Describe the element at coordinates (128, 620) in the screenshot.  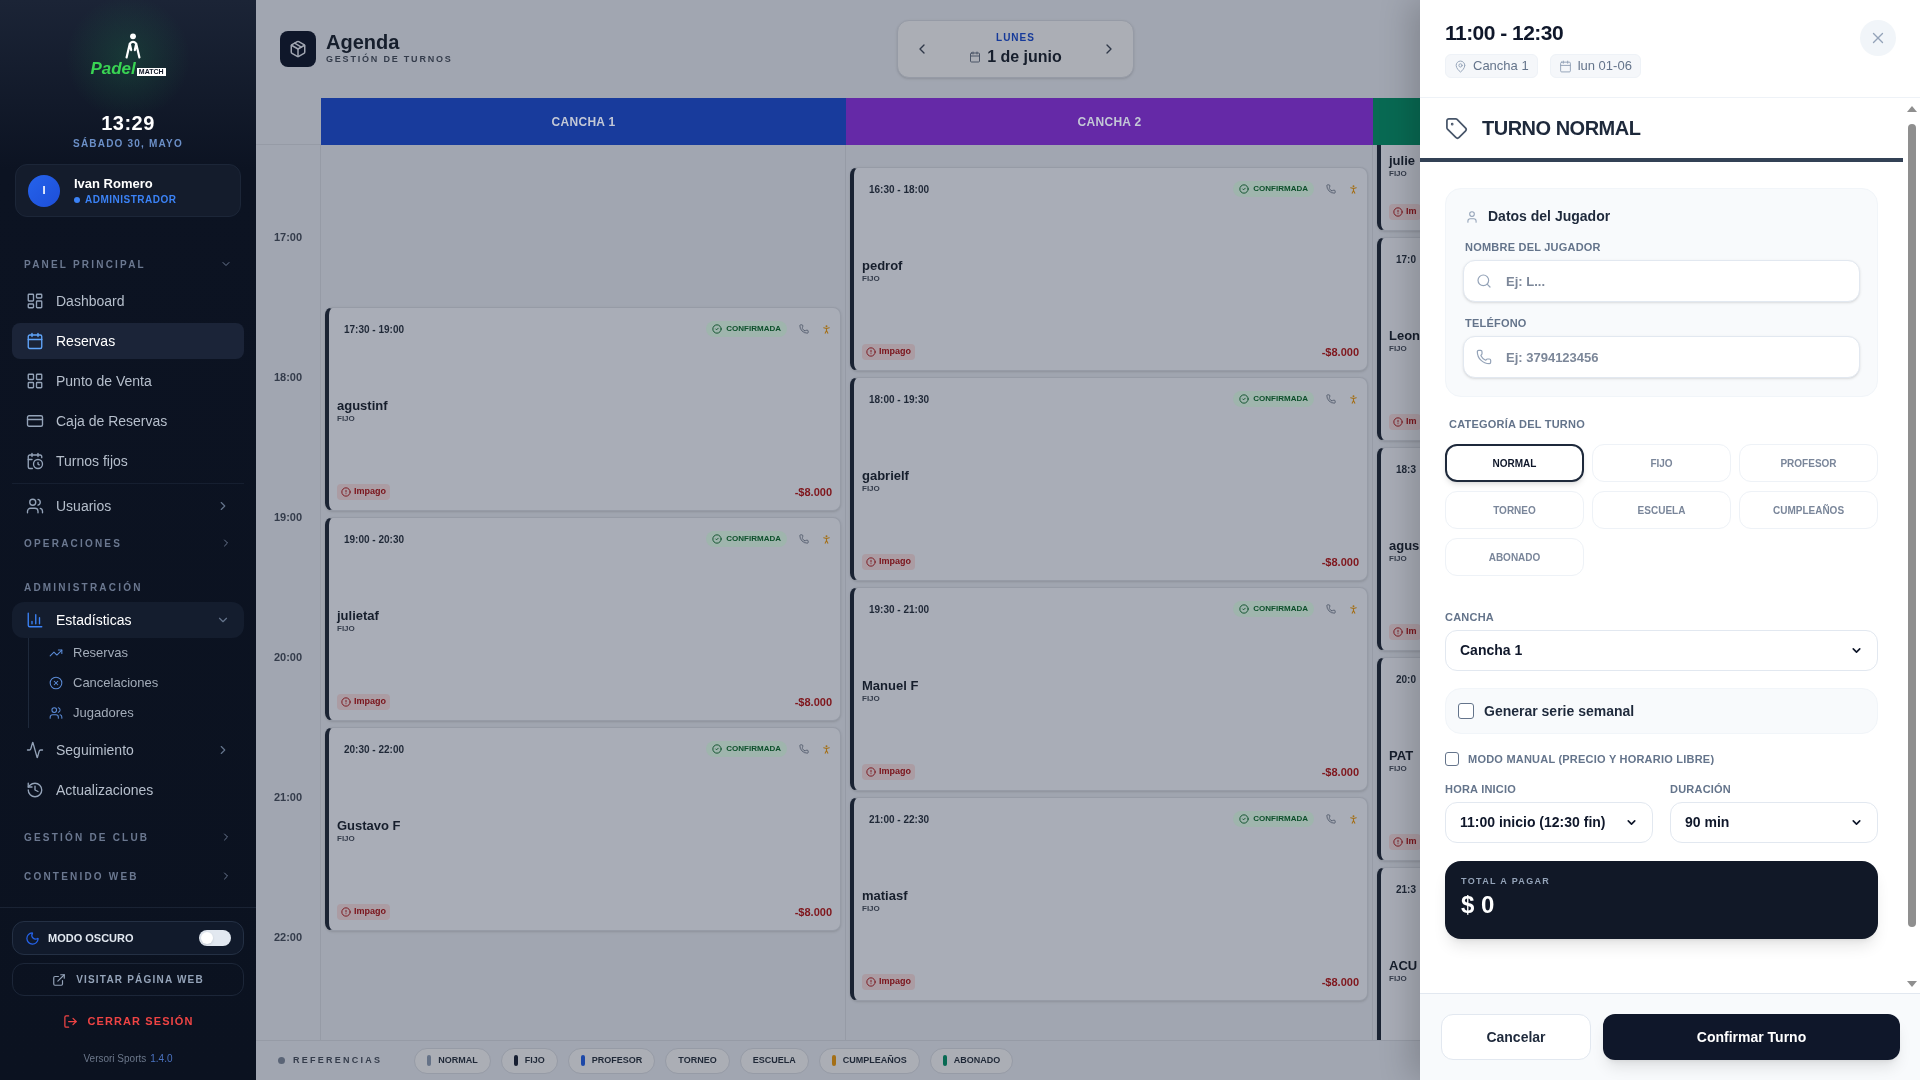
I see `nav-group: Estadísticas` at that location.